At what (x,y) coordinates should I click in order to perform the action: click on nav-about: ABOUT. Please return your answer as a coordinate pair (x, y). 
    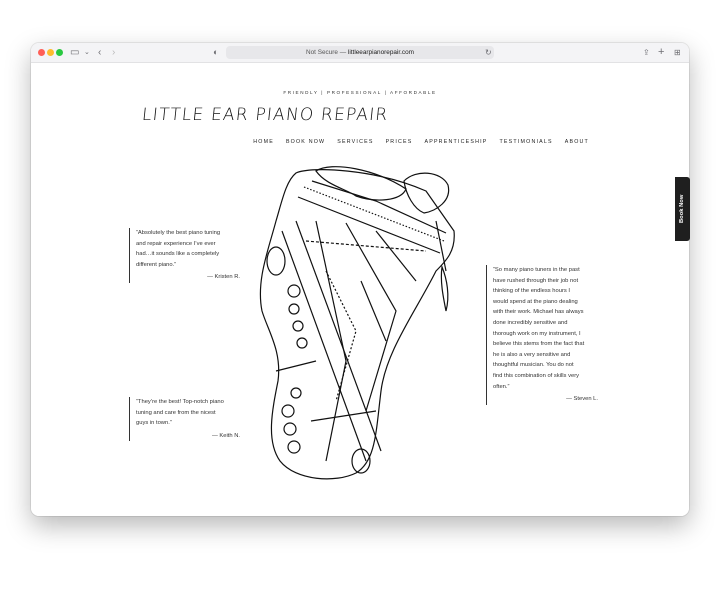
    Looking at the image, I should click on (577, 142).